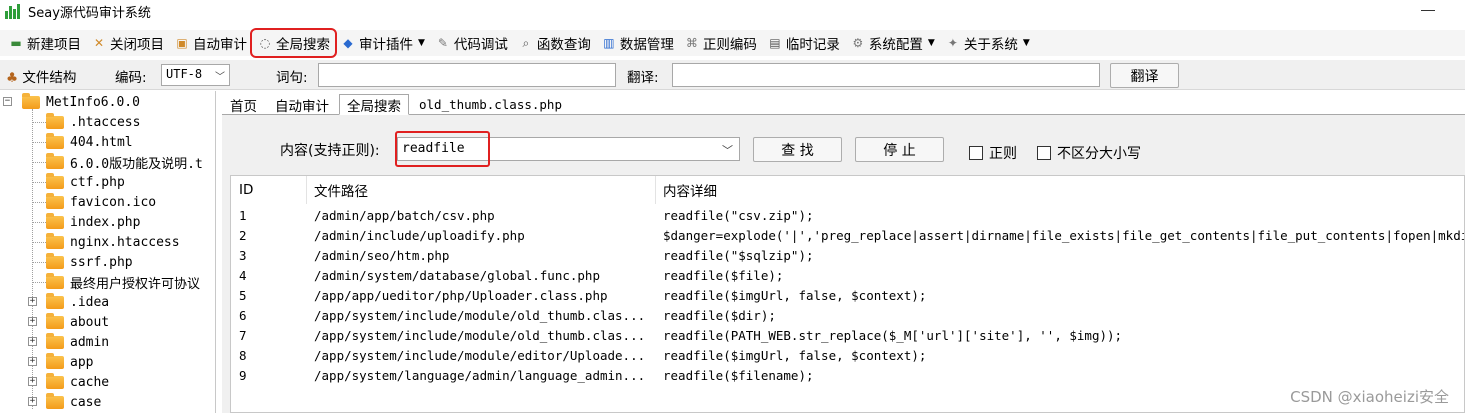  I want to click on temp-record-icon: ▤, so click(775, 43).